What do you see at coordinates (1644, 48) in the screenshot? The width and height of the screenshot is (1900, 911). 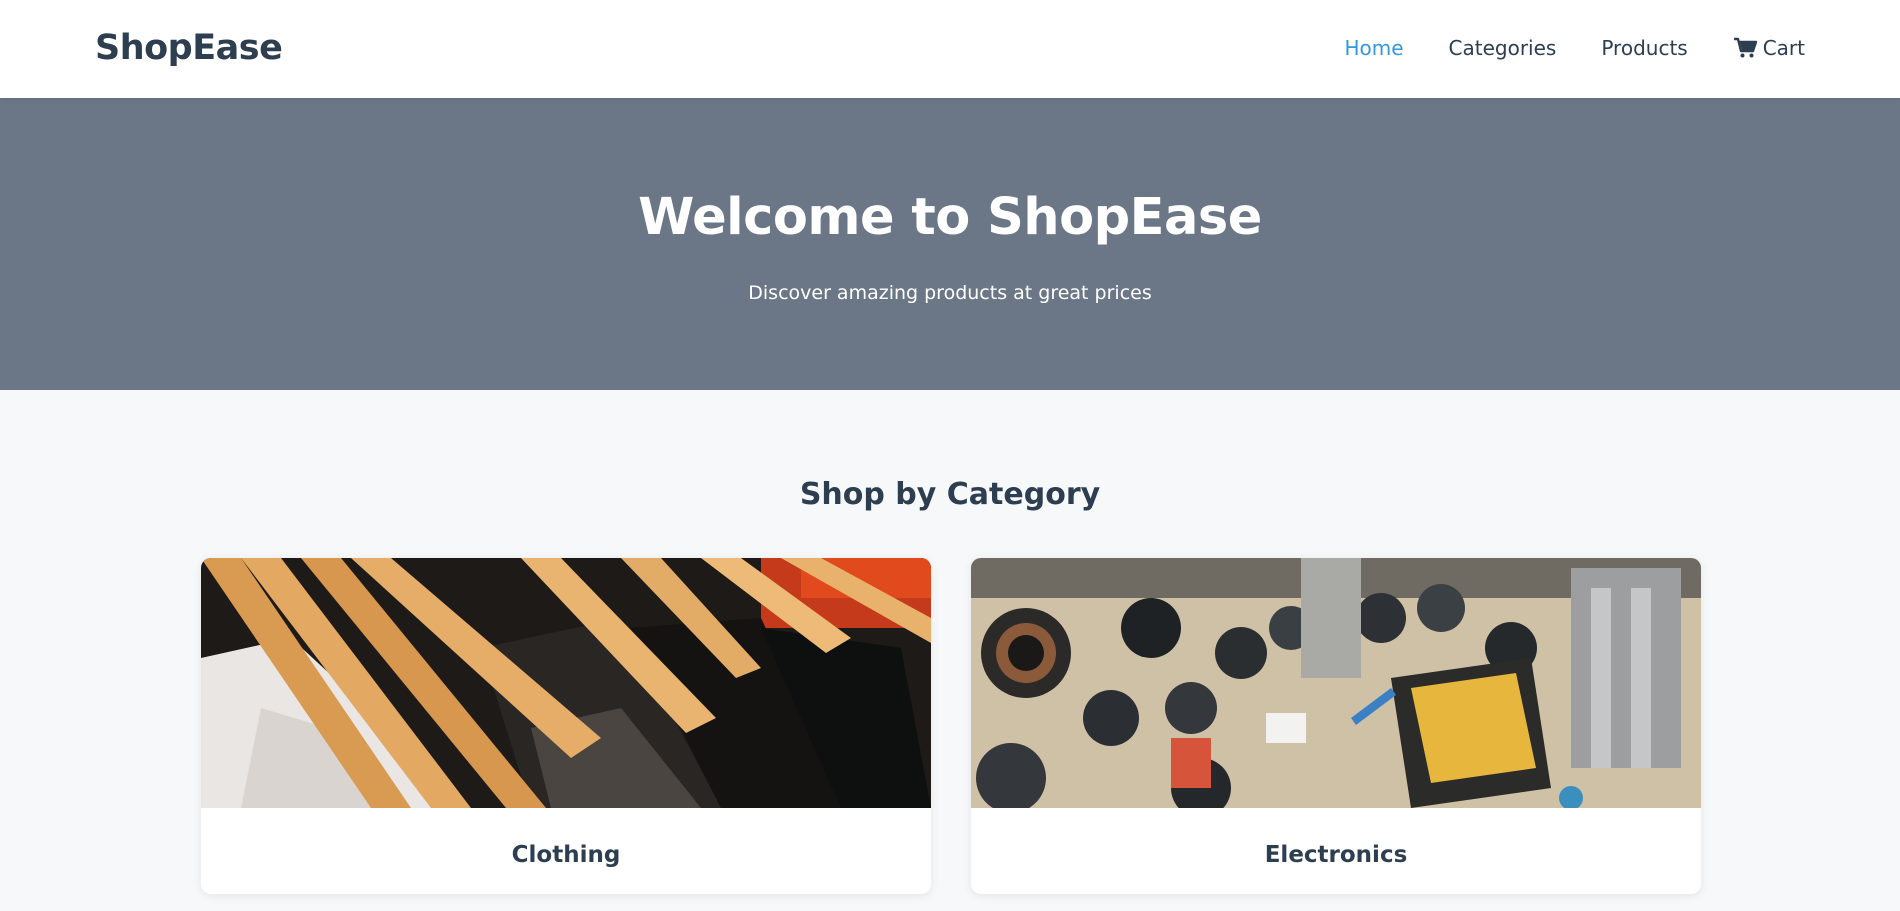 I see `nav-products-link: Products` at bounding box center [1644, 48].